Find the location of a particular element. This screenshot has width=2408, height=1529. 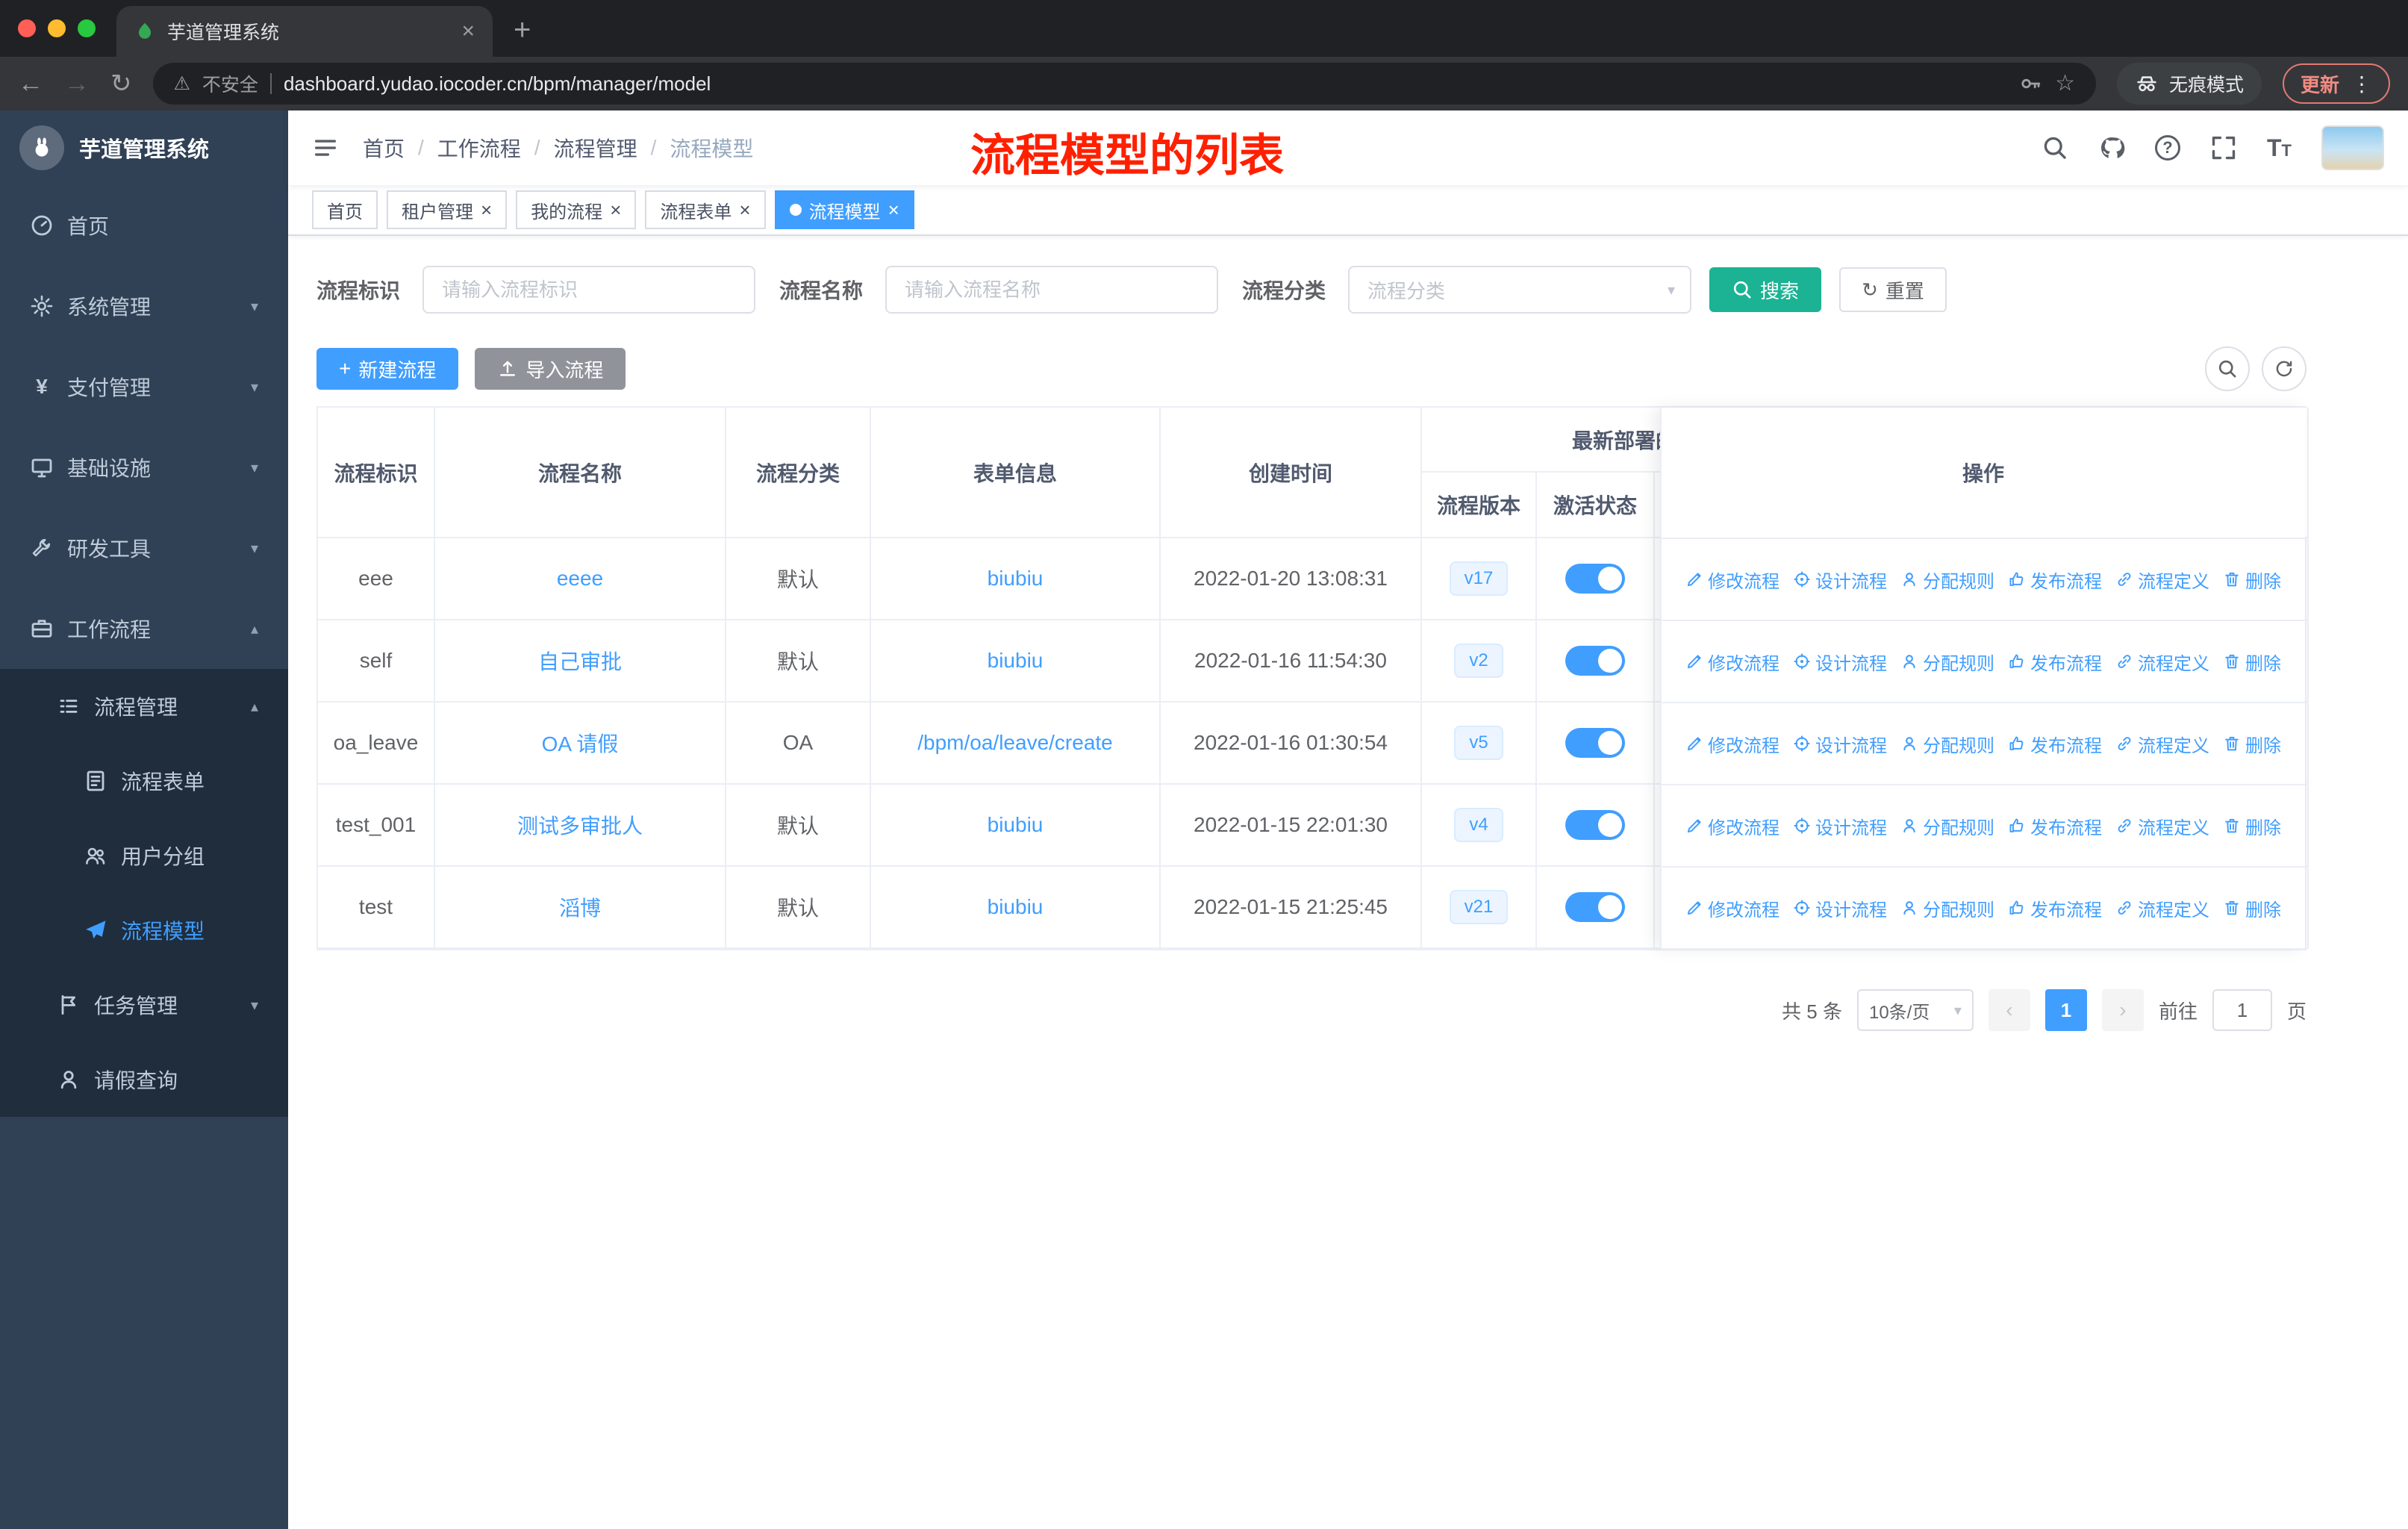

process-name-link: eeee is located at coordinates (580, 578).